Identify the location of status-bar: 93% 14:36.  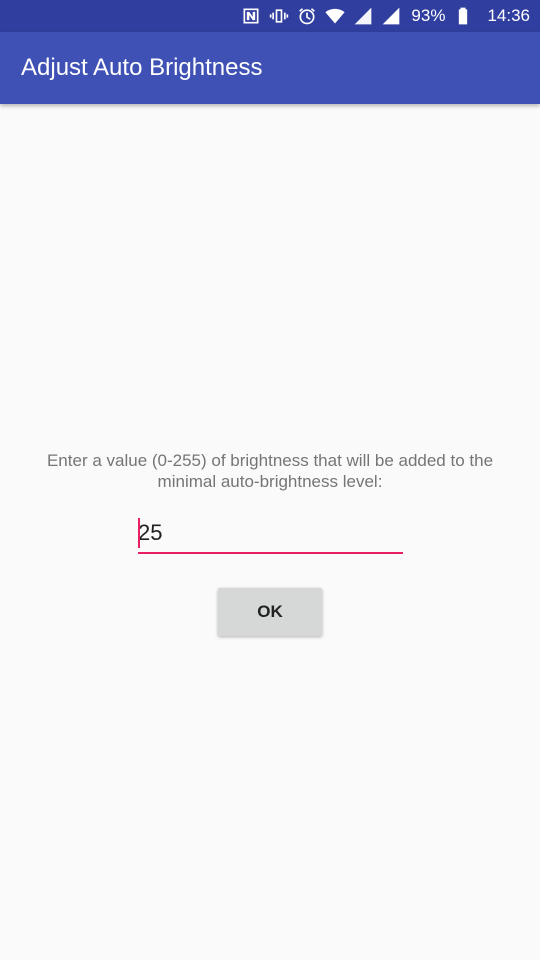
(270, 16).